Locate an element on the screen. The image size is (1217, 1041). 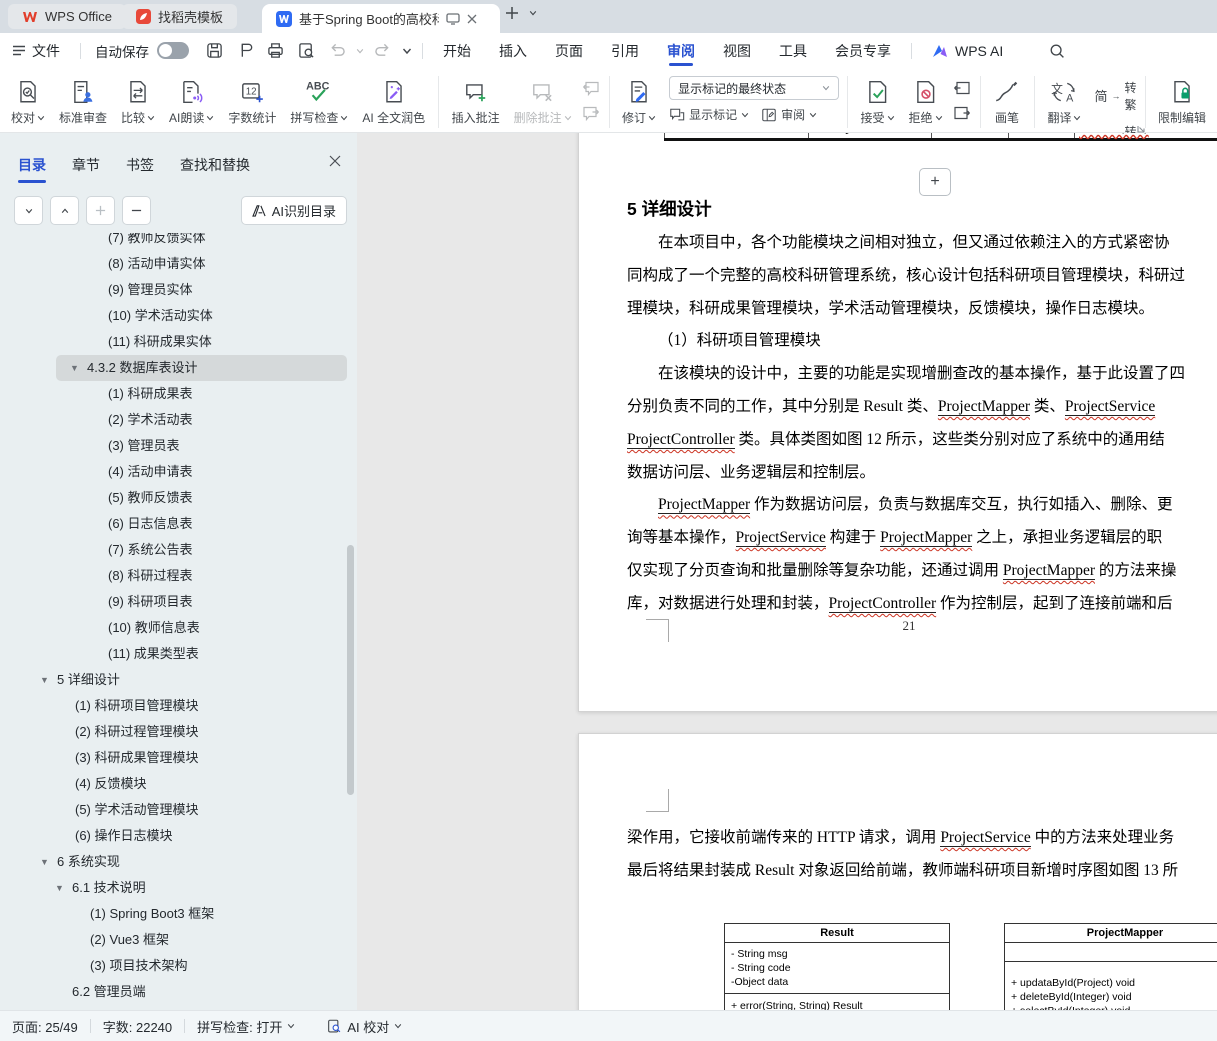
sidebar-close-icon is located at coordinates (335, 161).